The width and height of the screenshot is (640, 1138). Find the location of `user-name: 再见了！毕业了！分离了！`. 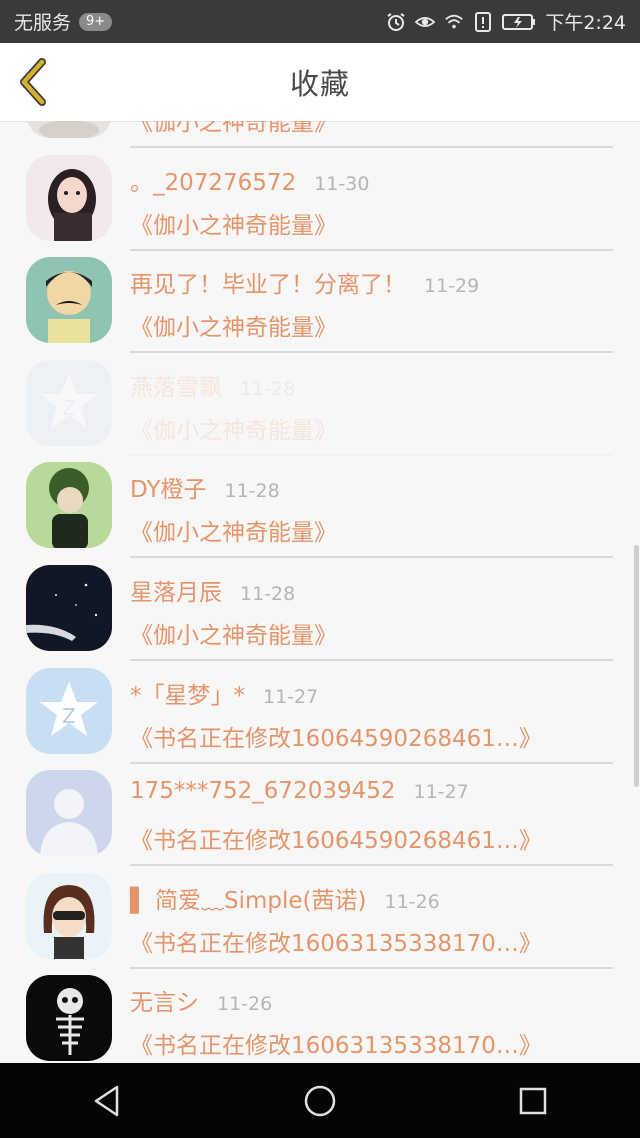

user-name: 再见了！毕业了！分离了！ is located at coordinates (268, 285).